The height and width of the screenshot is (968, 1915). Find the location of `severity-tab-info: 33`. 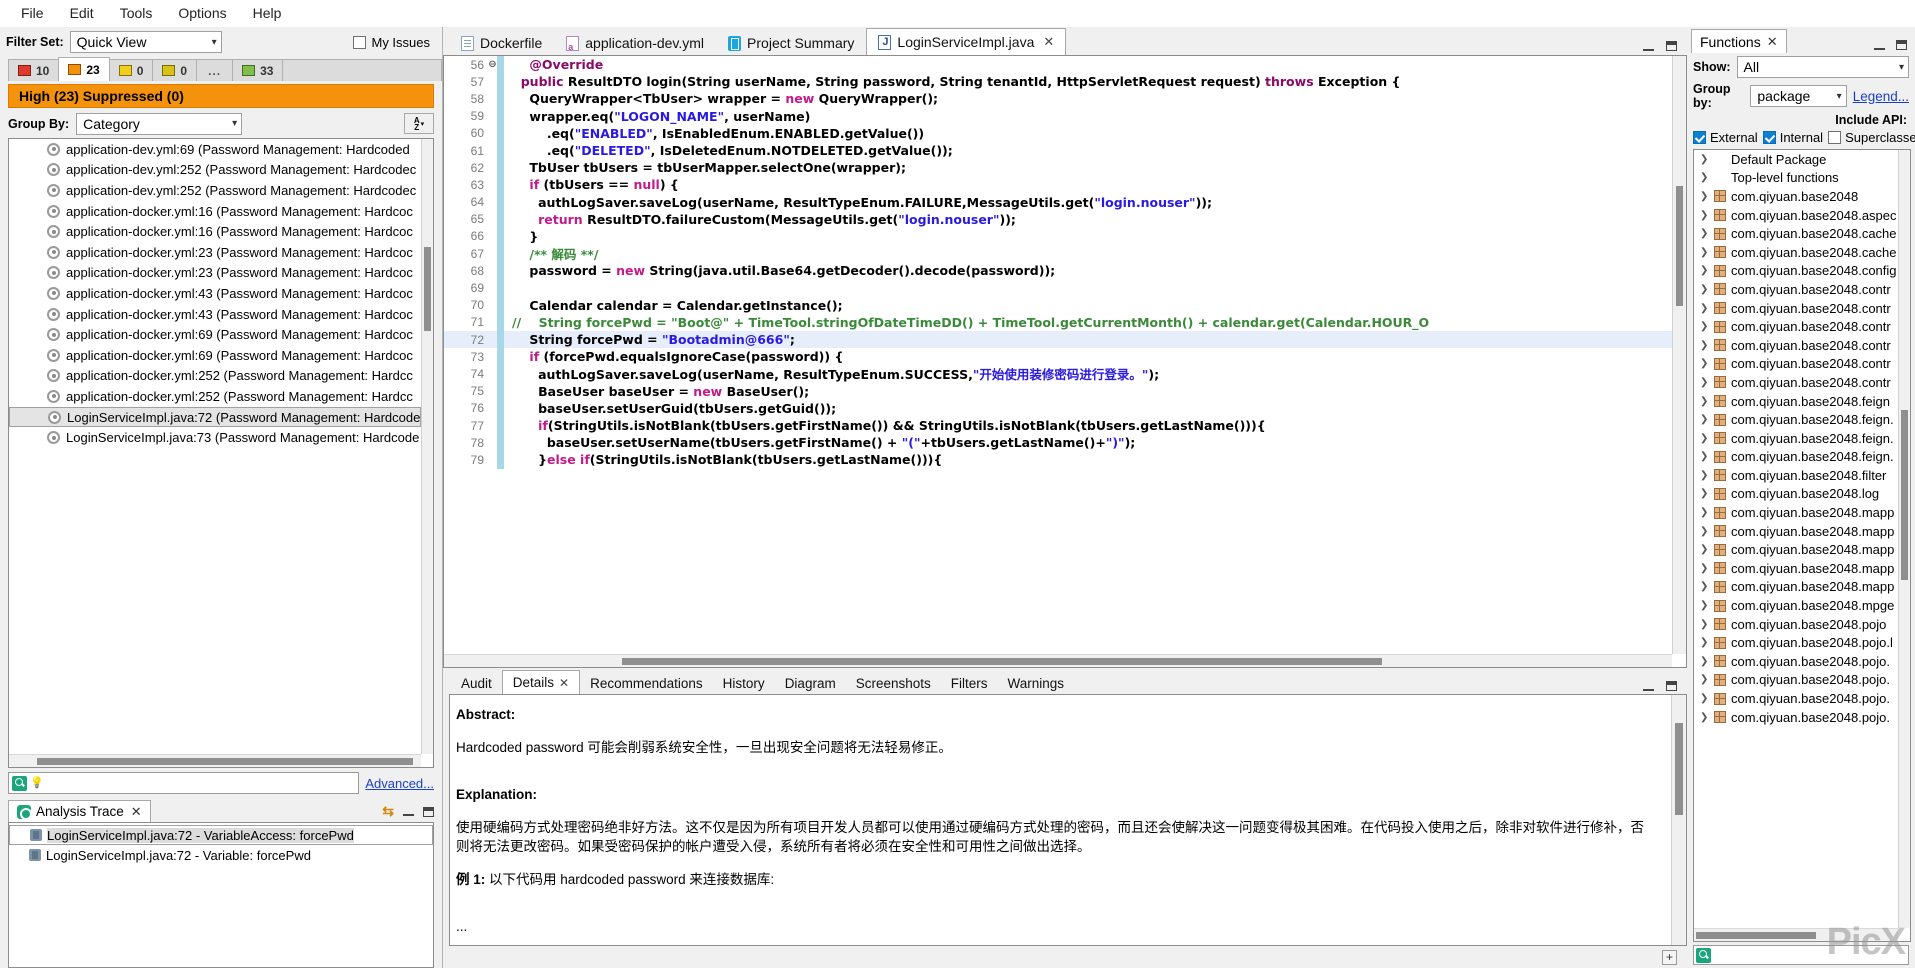

severity-tab-info: 33 is located at coordinates (258, 70).